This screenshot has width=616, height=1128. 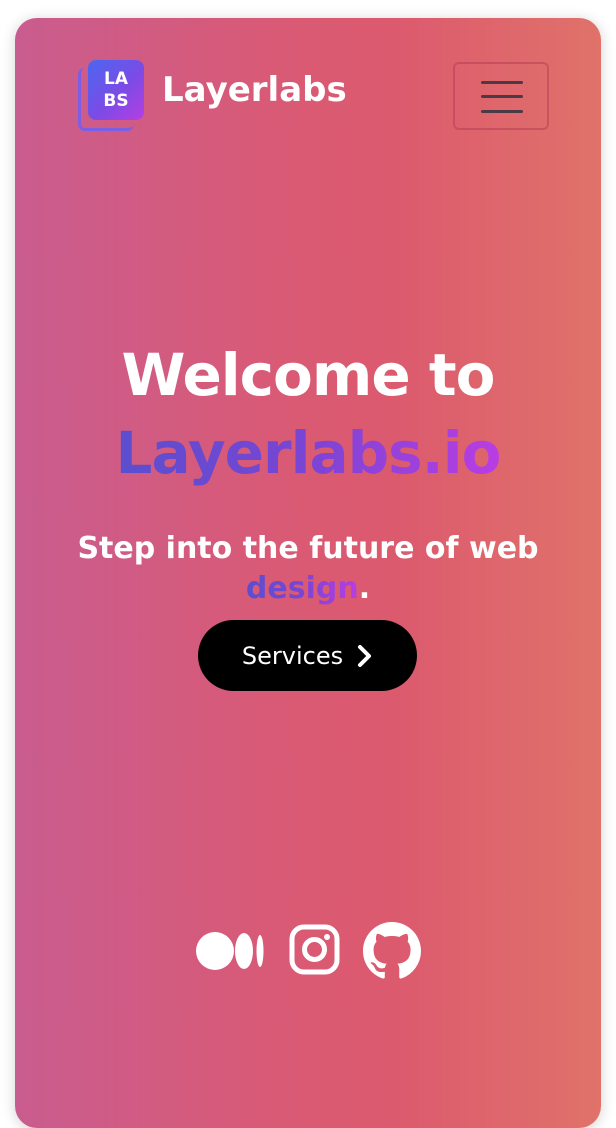 I want to click on tagline-line2: design., so click(x=308, y=589).